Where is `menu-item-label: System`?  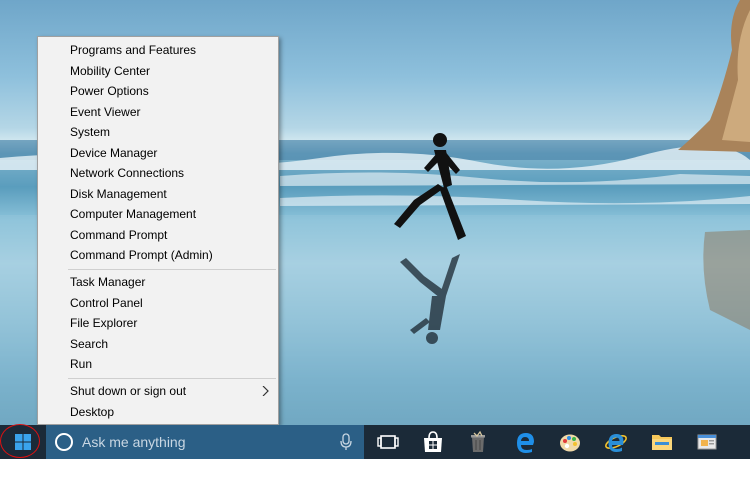 menu-item-label: System is located at coordinates (90, 132).